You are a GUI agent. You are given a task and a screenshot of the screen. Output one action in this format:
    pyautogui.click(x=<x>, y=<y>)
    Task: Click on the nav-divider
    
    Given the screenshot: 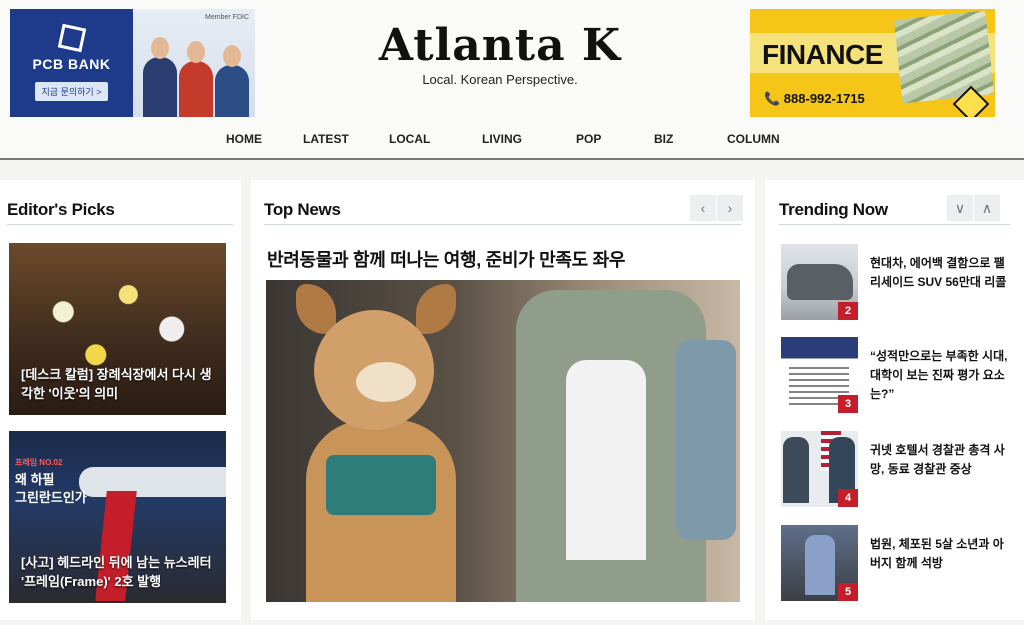 What is the action you would take?
    pyautogui.click(x=512, y=159)
    